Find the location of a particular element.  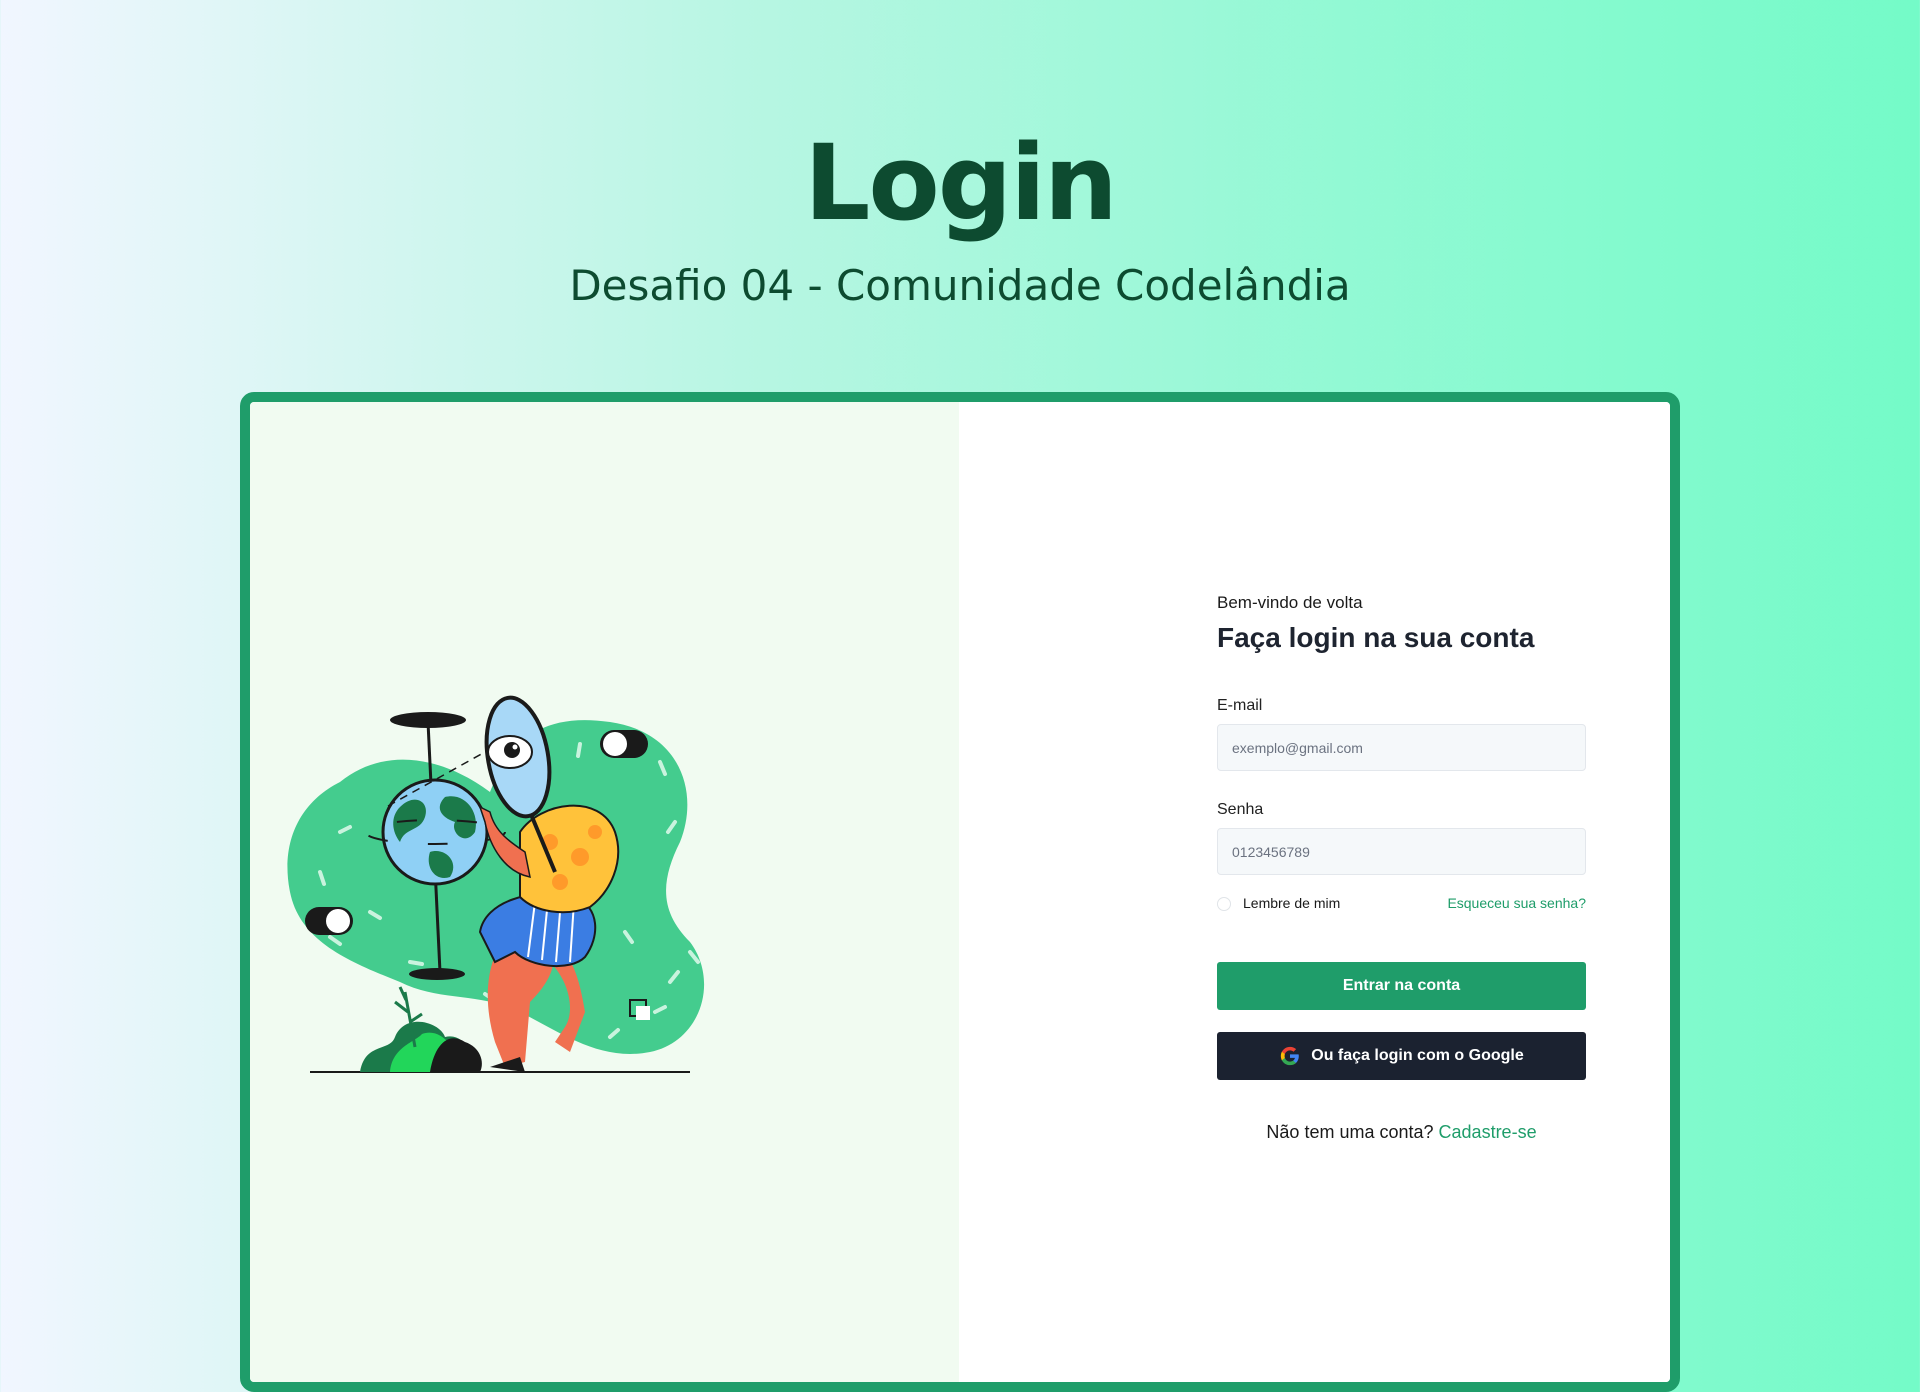

login-illustration is located at coordinates (496, 884).